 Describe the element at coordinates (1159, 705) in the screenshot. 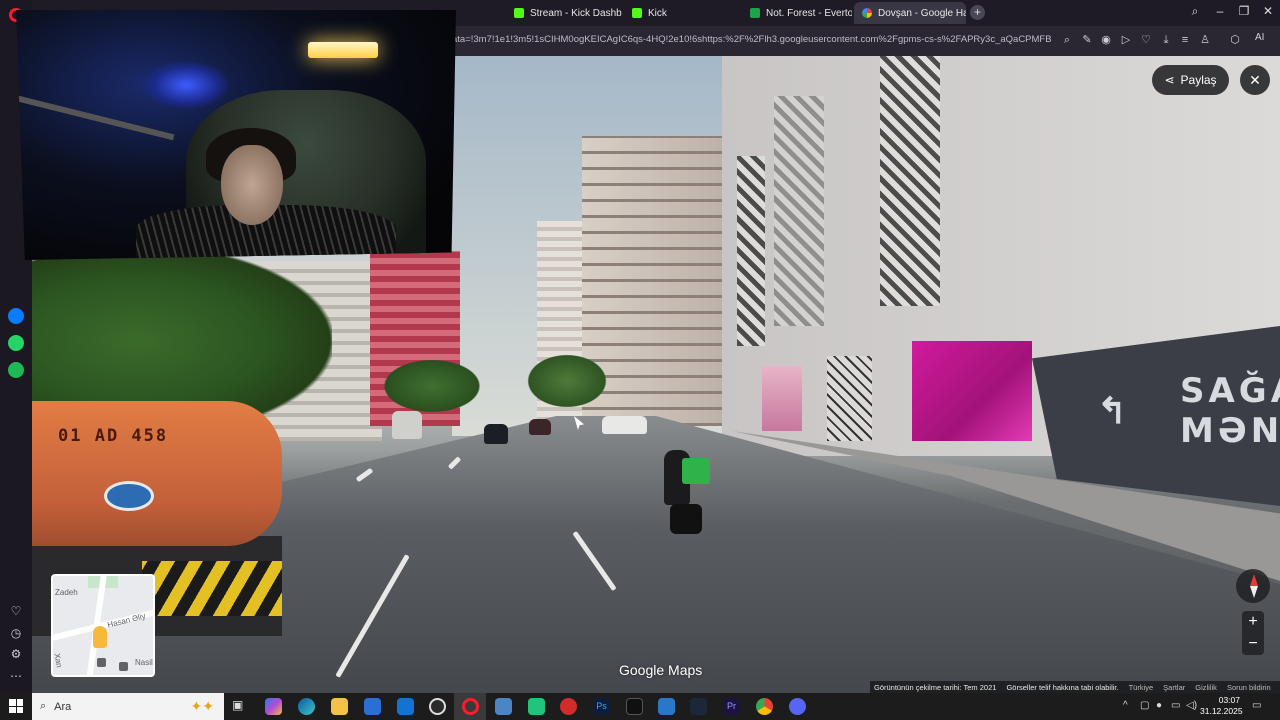

I see `mic-icon: ●` at that location.